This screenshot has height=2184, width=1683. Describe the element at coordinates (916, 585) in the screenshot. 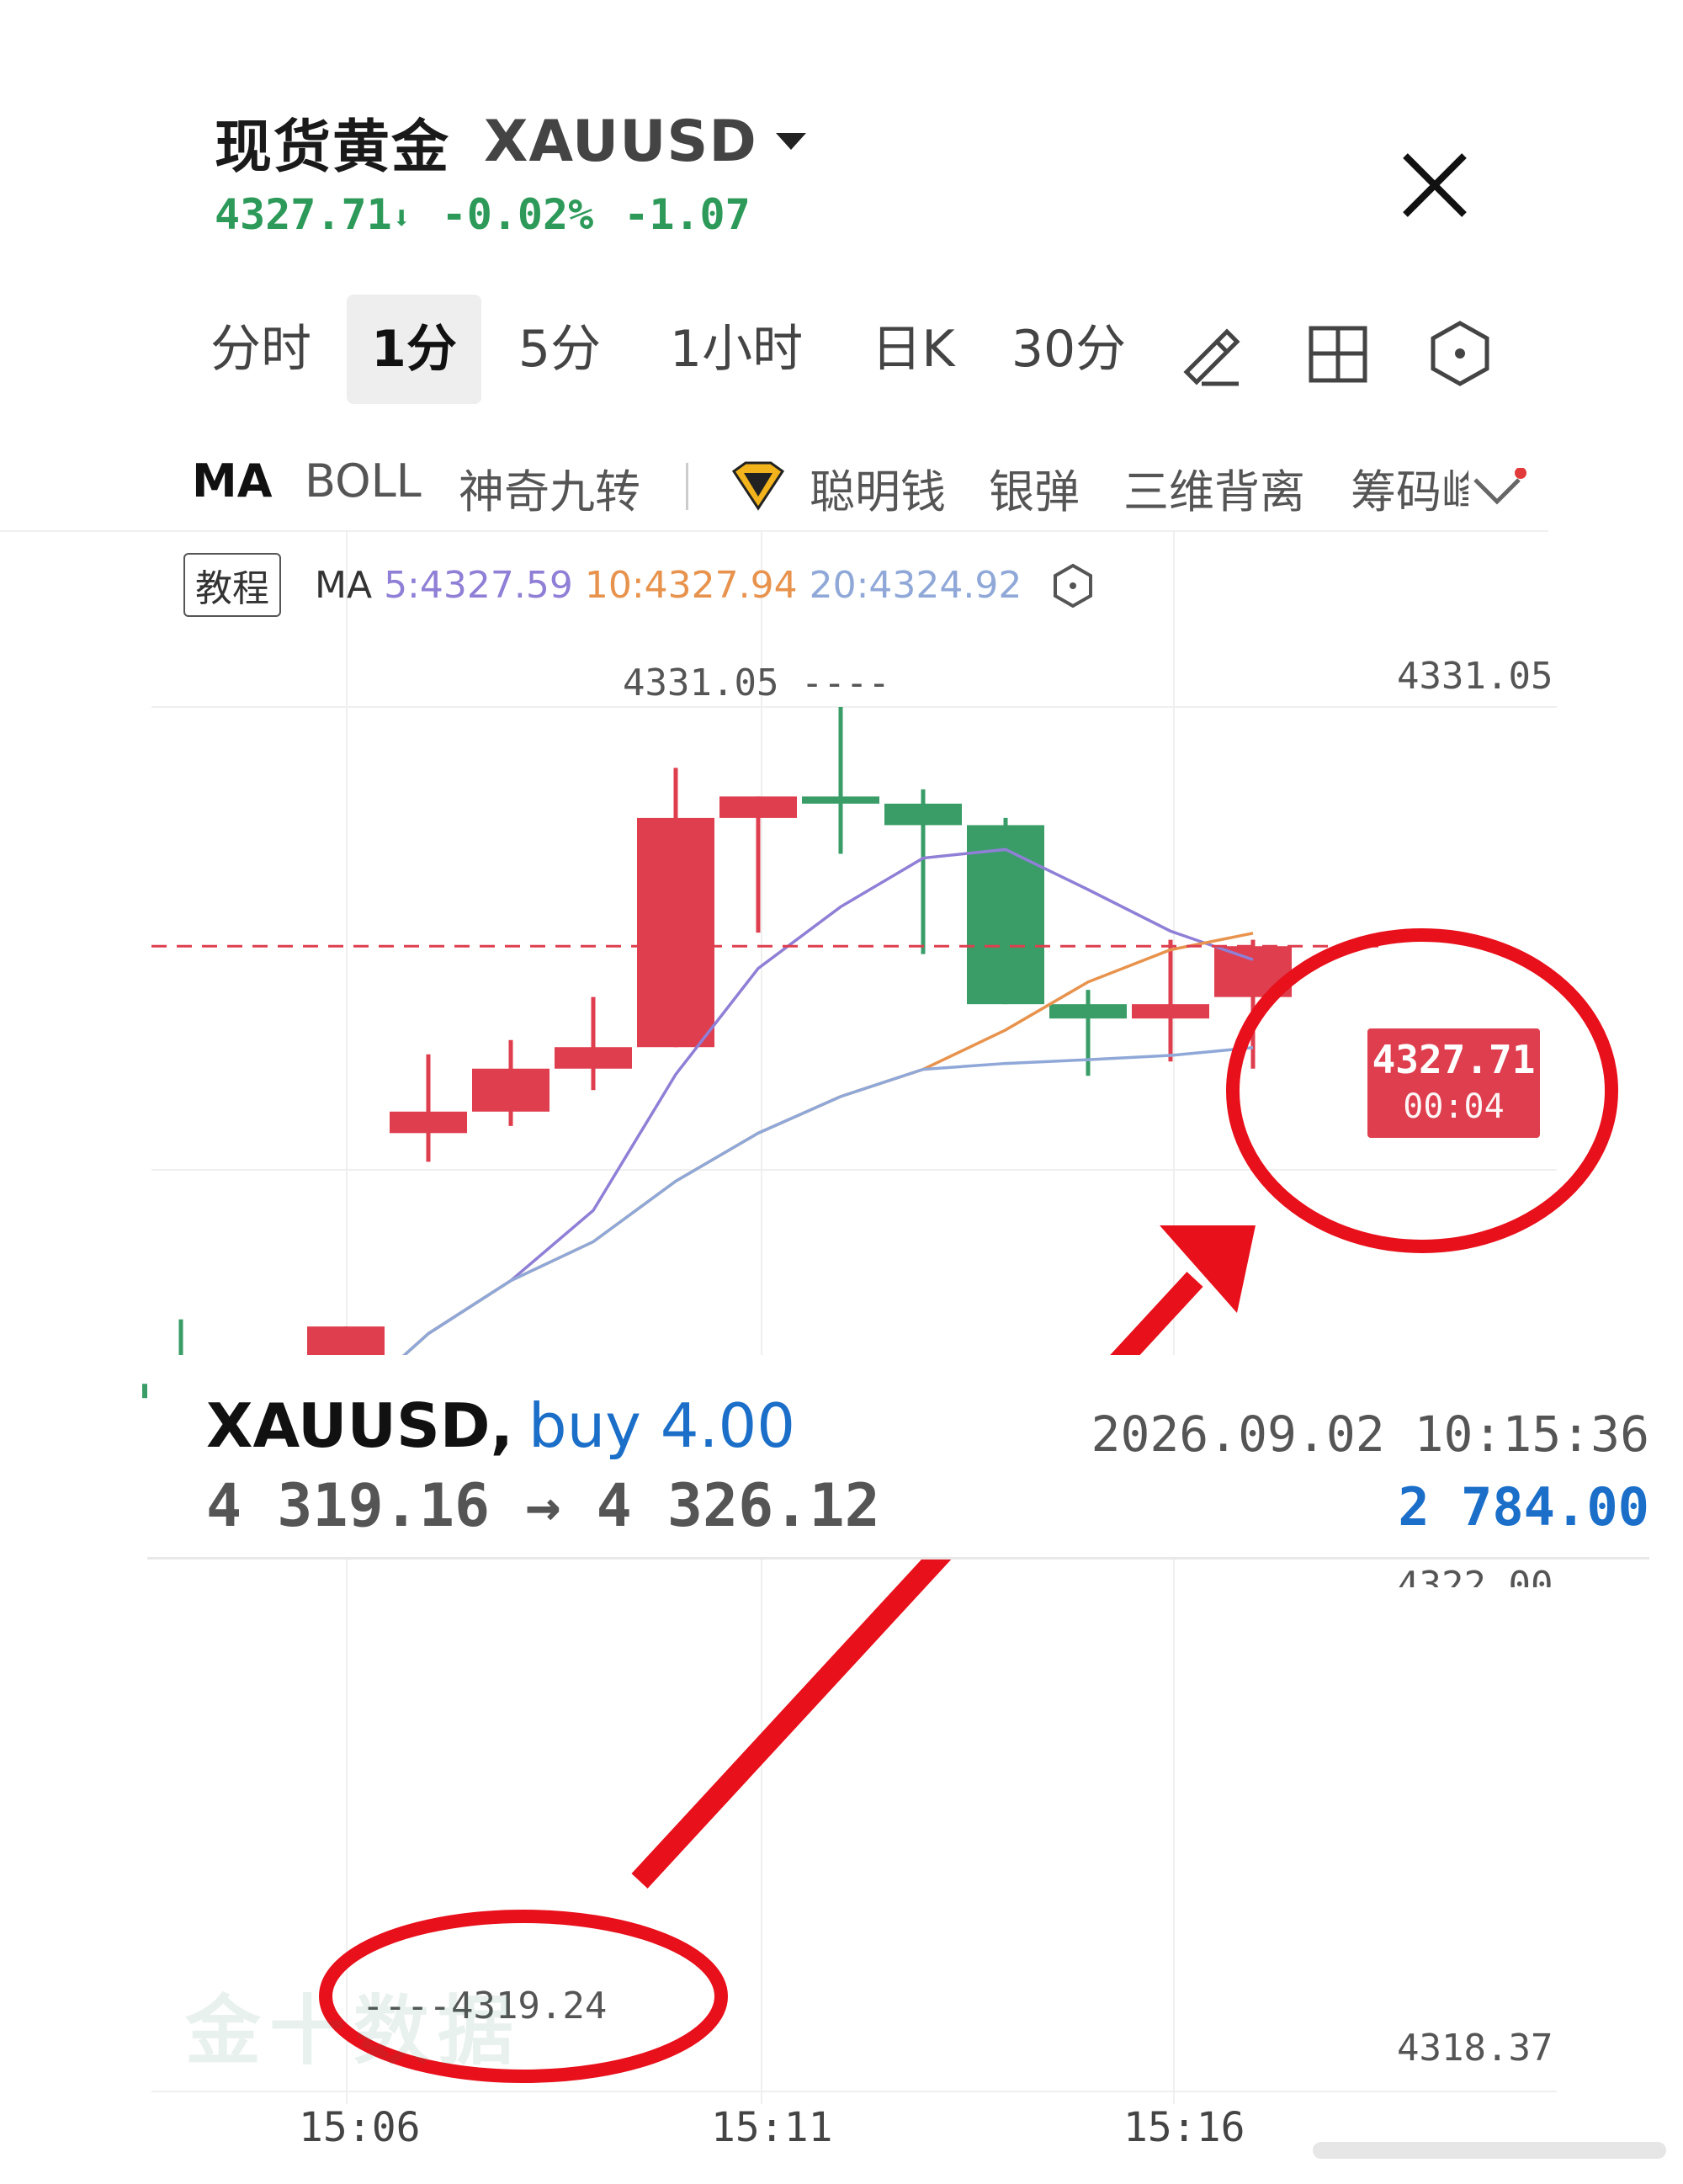

I see `ma20-value: 20:4324.92` at that location.